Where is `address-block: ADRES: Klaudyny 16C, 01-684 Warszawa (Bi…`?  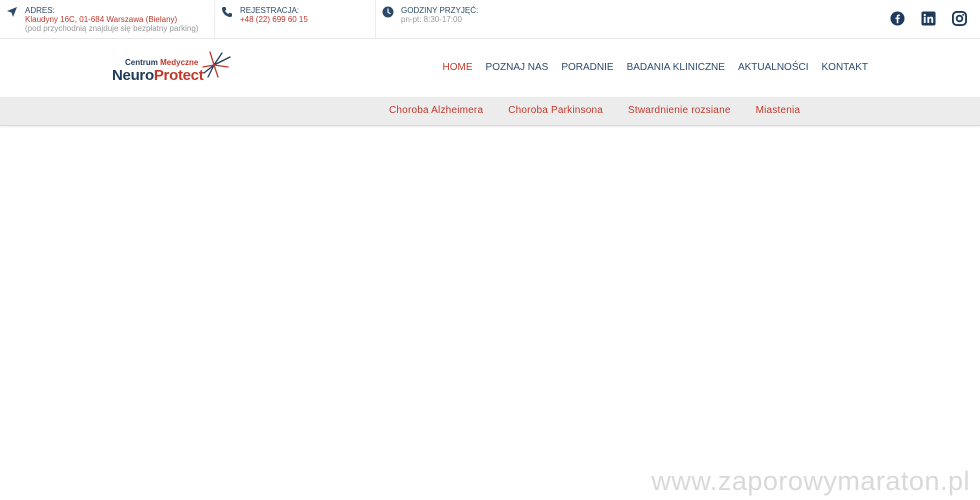 address-block: ADRES: Klaudyny 16C, 01-684 Warszawa (Bi… is located at coordinates (107, 19).